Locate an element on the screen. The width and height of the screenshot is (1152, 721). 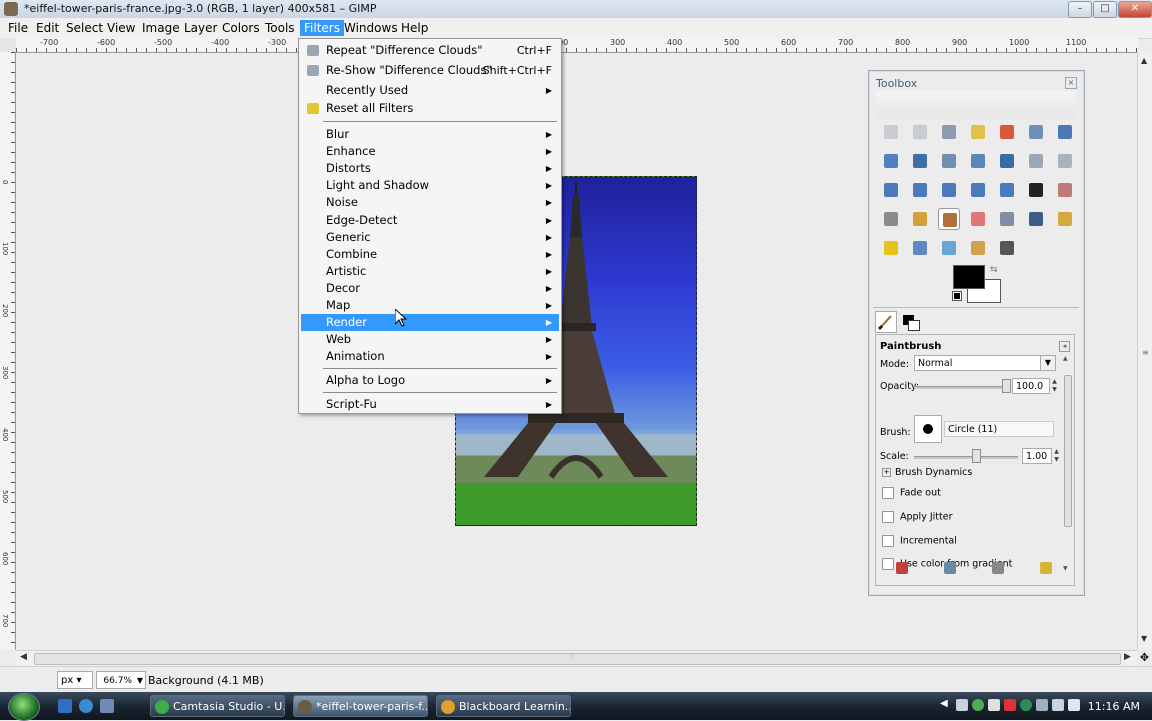
tray-icon-display is located at coordinates (1042, 705).